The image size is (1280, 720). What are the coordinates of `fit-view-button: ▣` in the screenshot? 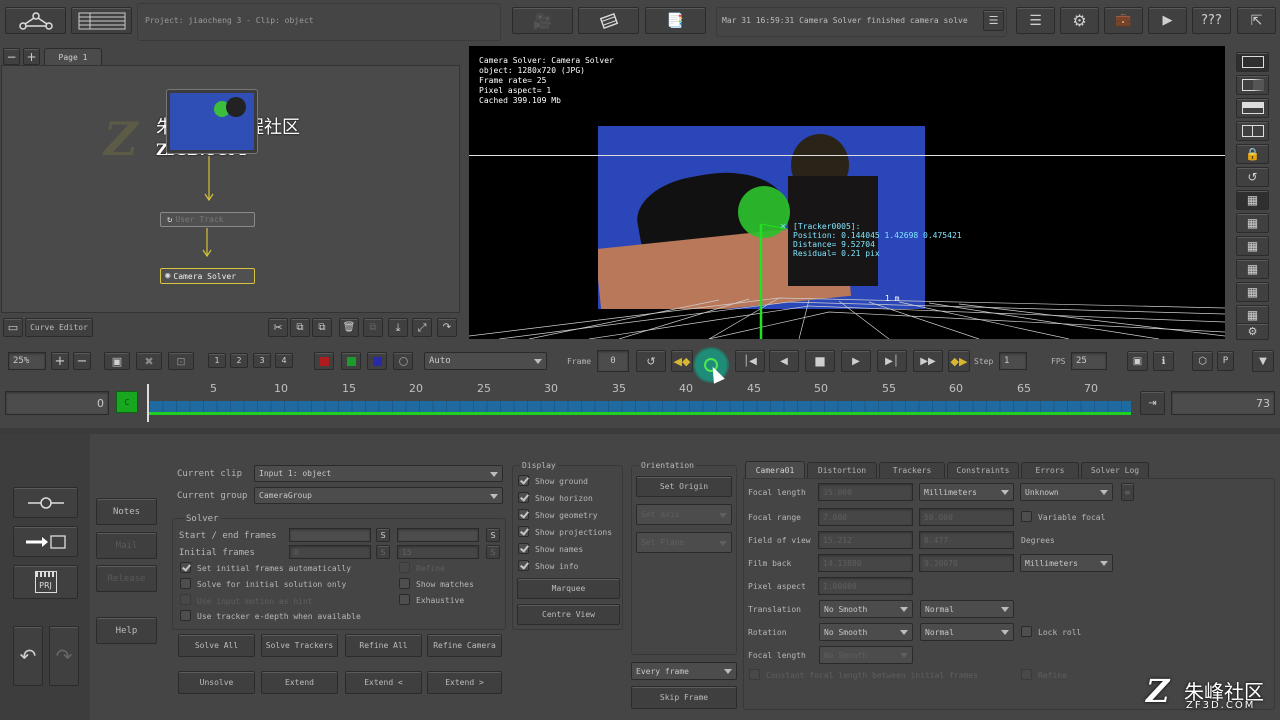 It's located at (117, 361).